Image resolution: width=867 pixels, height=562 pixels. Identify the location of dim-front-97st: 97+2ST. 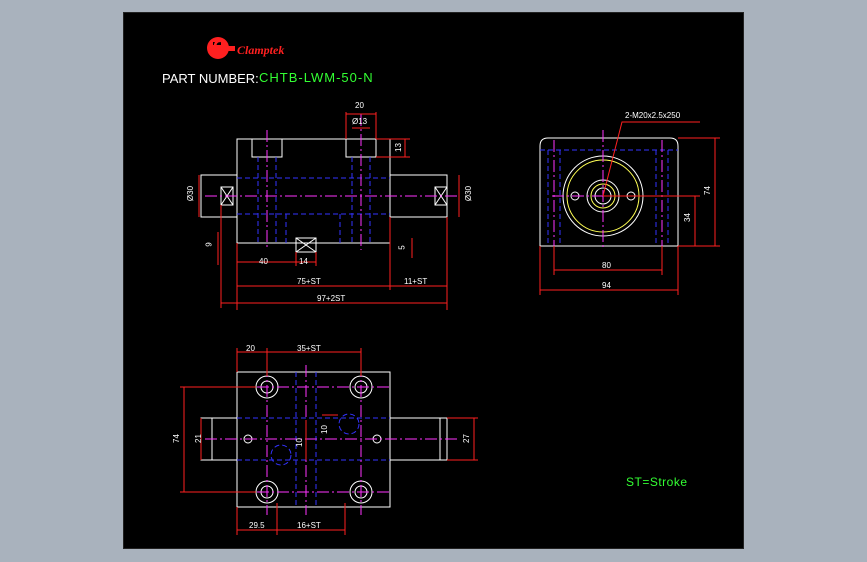
(331, 298).